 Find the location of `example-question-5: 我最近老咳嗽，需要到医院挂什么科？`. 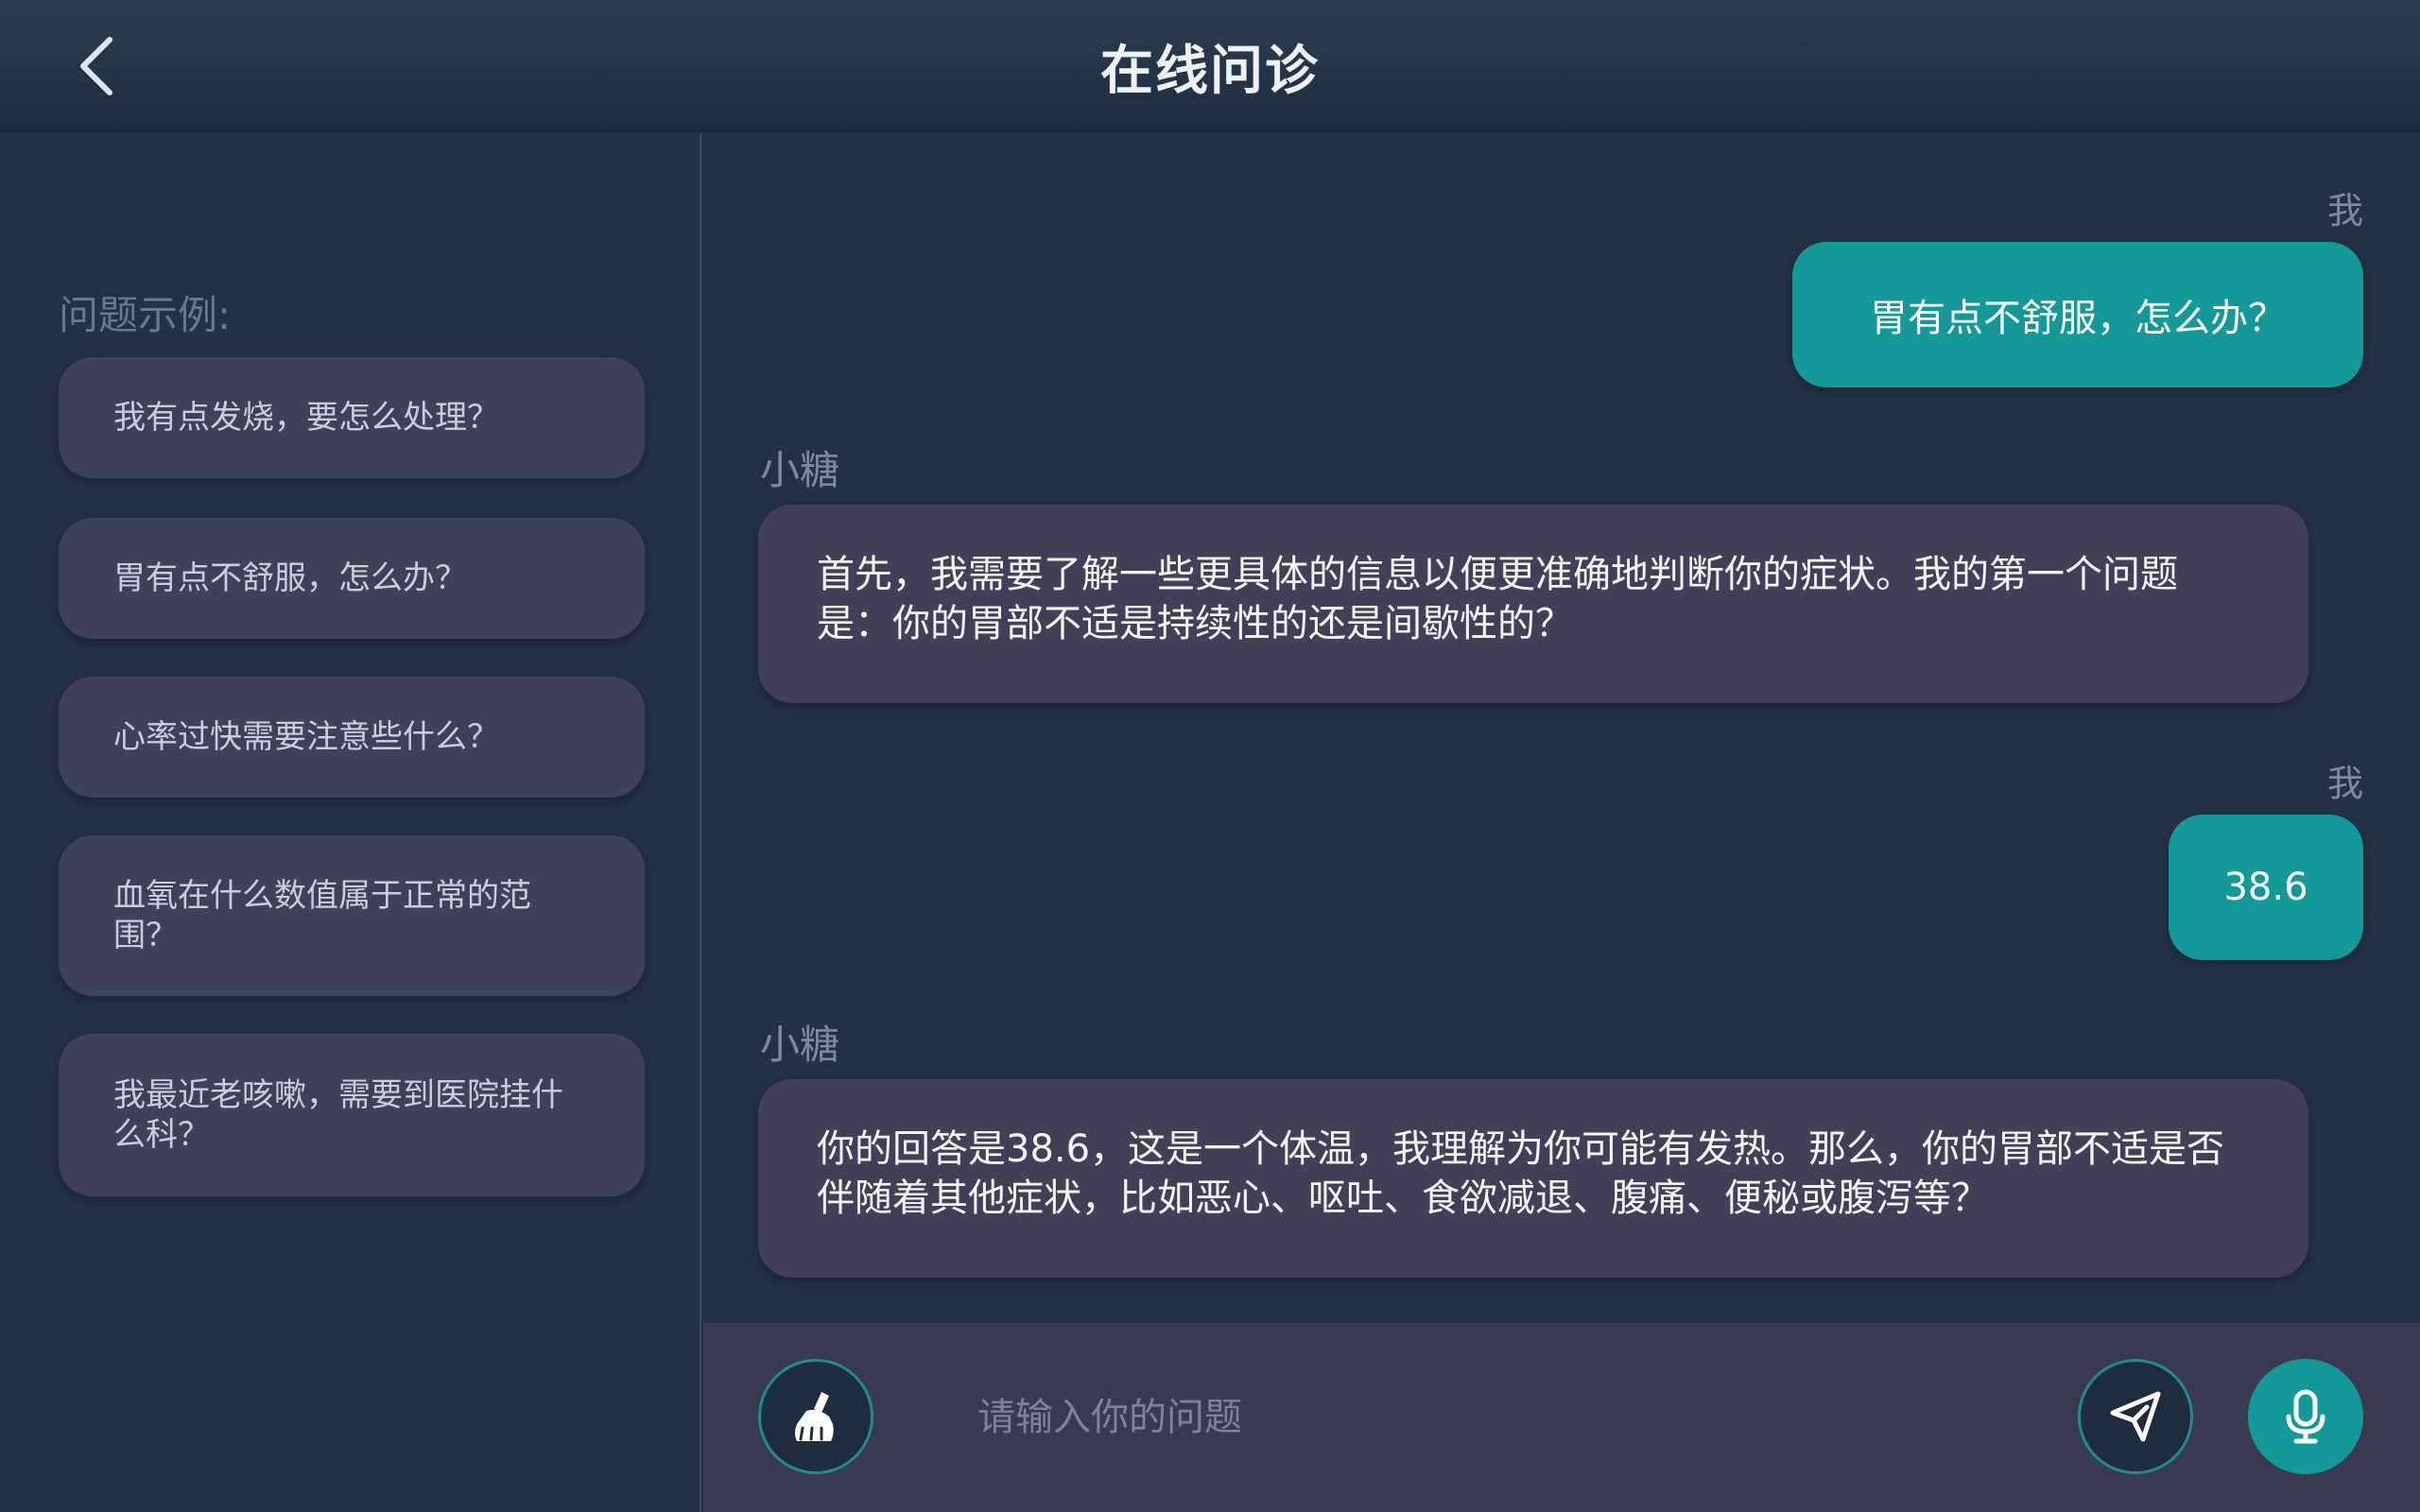

example-question-5: 我最近老咳嗽，需要到医院挂什么科？ is located at coordinates (352, 1115).